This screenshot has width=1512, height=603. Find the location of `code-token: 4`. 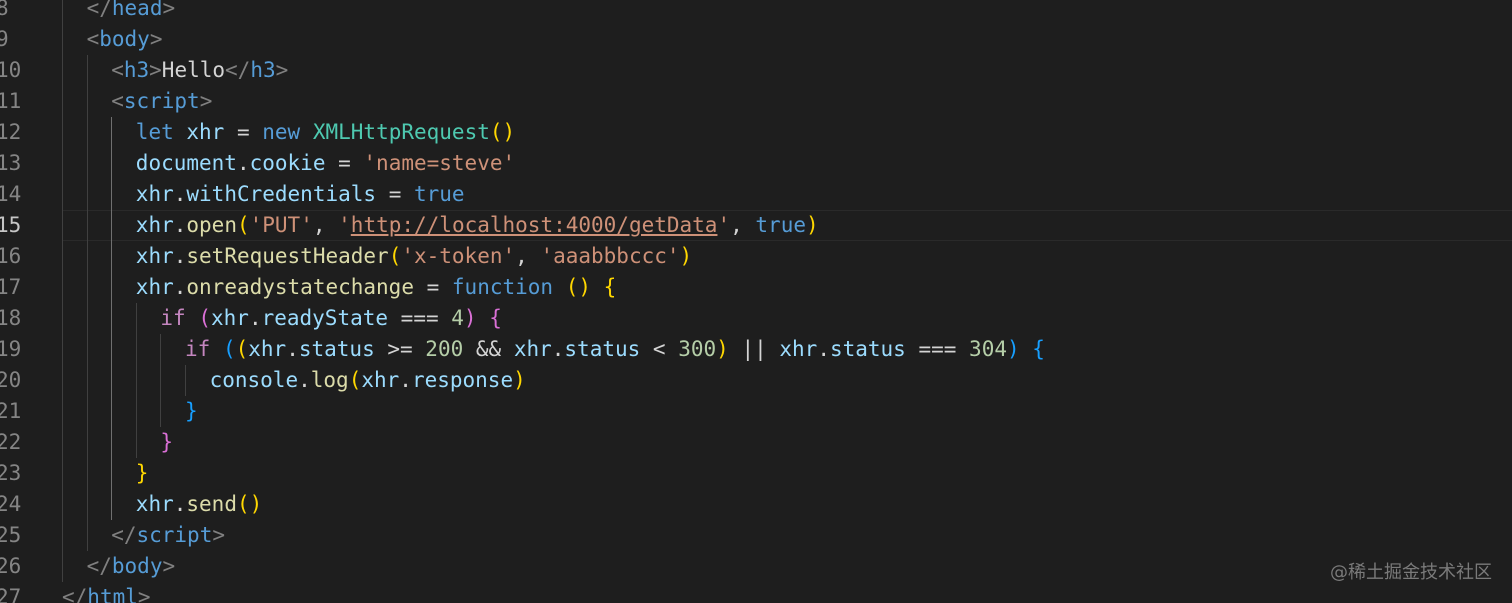

code-token: 4 is located at coordinates (457, 318).